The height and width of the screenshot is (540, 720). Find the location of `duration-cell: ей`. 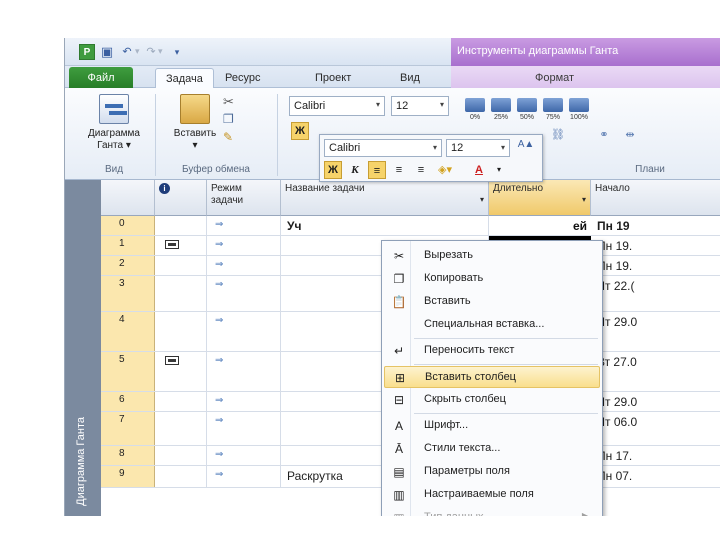

duration-cell: ей is located at coordinates (540, 225).